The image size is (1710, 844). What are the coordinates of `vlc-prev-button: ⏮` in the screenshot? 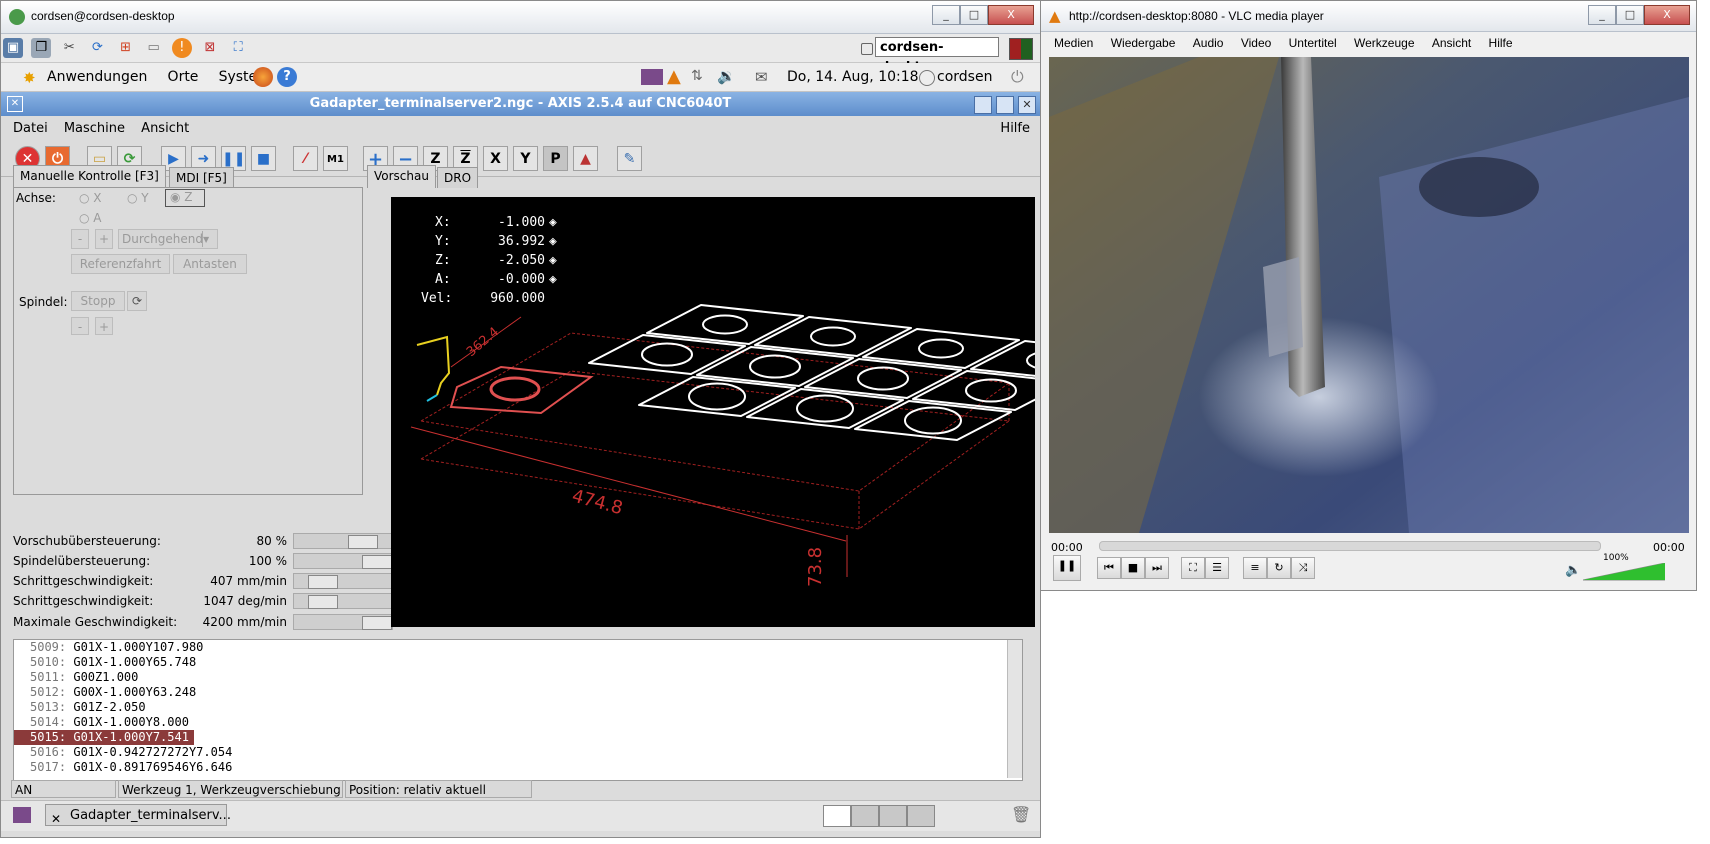 It's located at (1109, 568).